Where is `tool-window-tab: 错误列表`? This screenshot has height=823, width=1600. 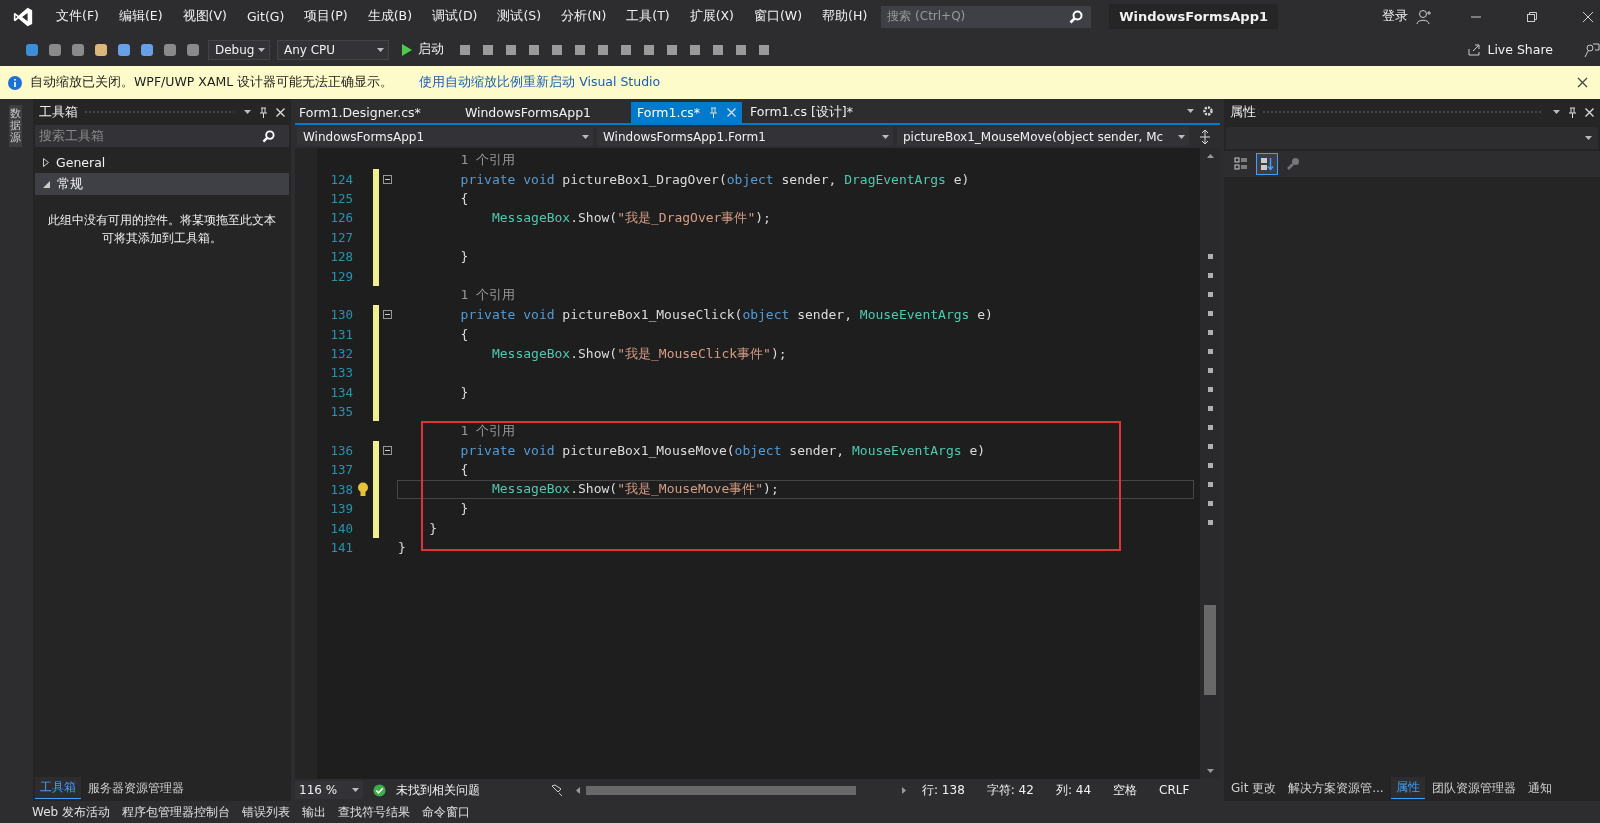 tool-window-tab: 错误列表 is located at coordinates (266, 812).